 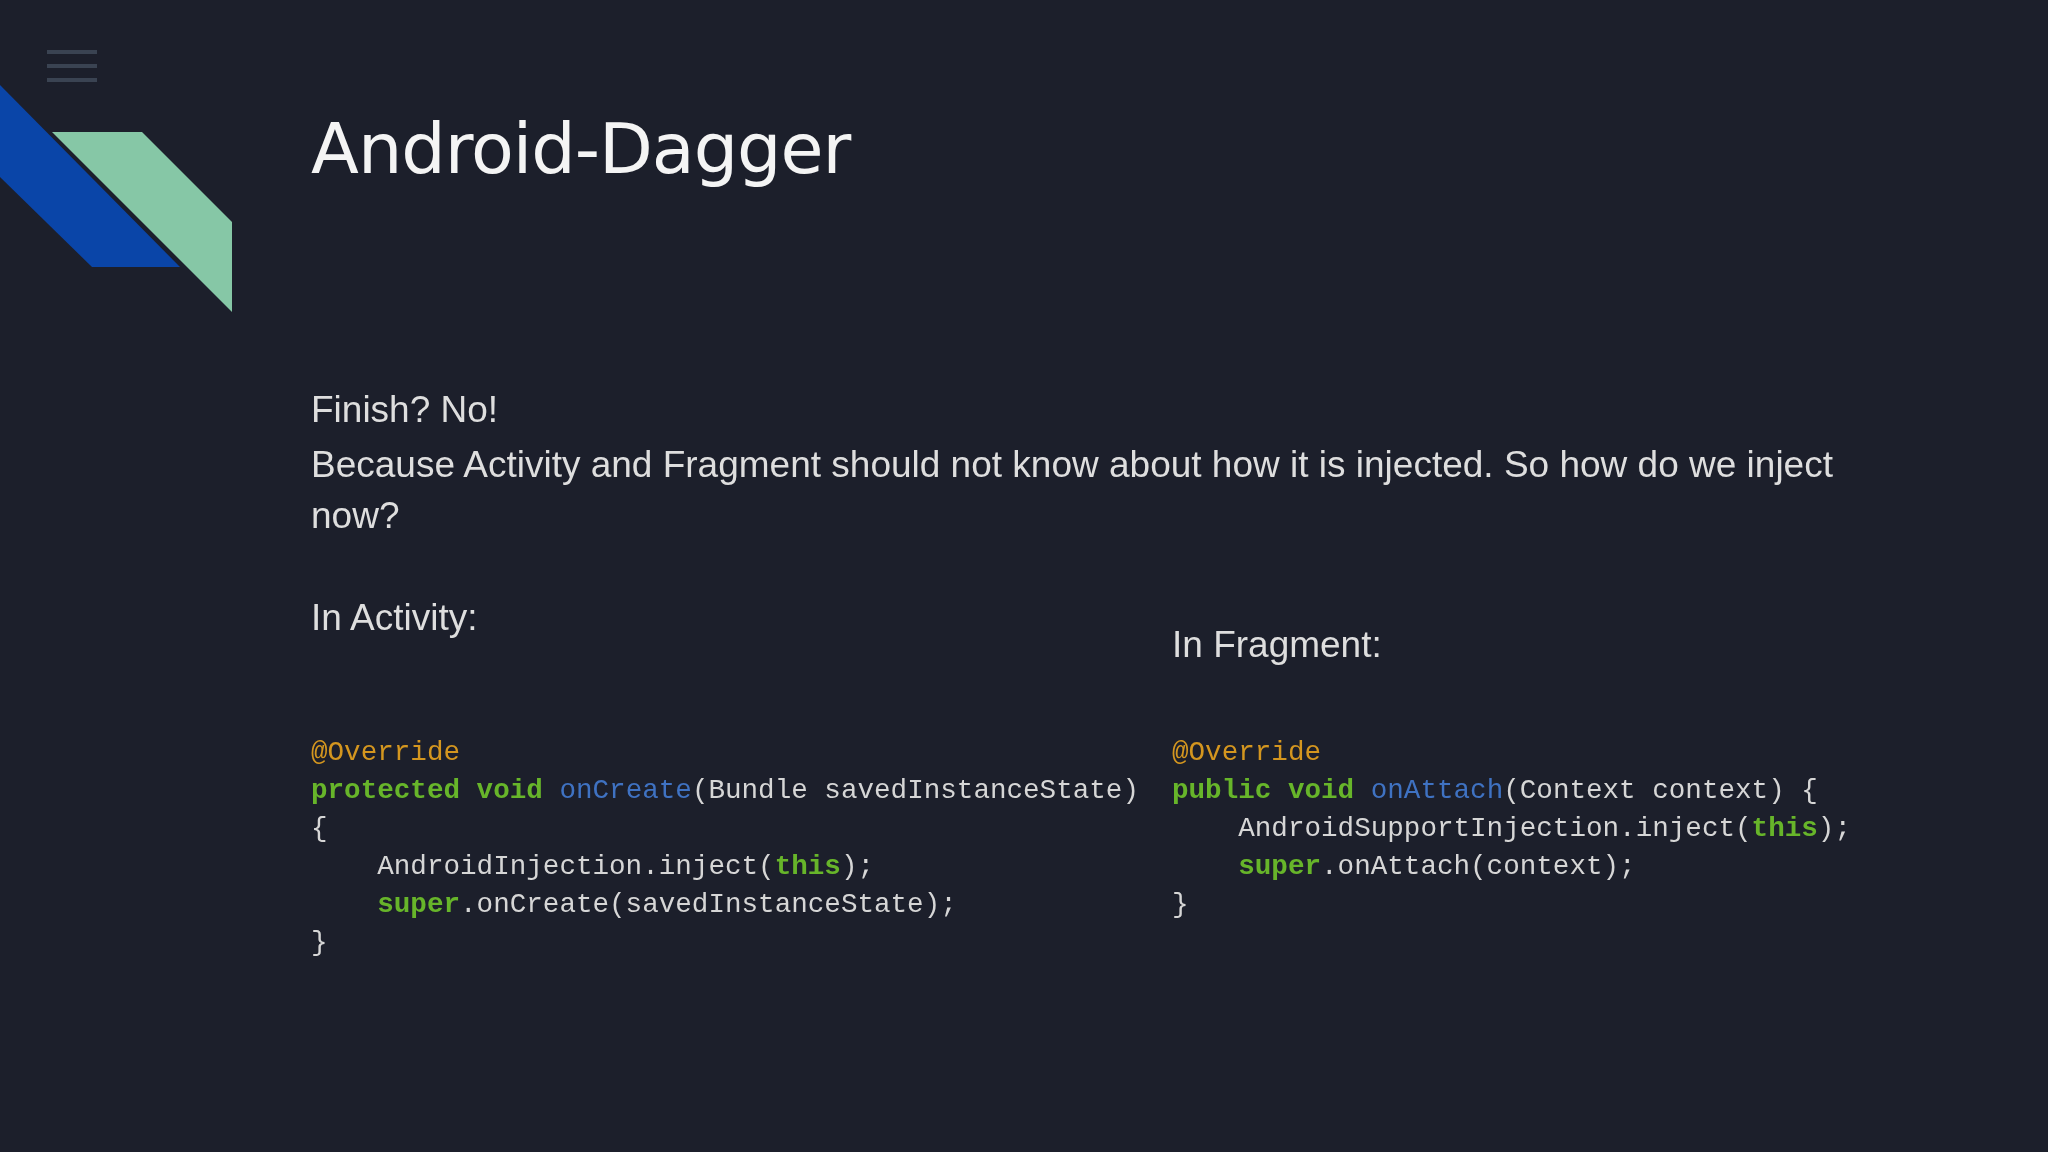 I want to click on body-text: Because Activity and Fragment should not know about how it is injected. So how do we inject now?, so click(x=1072, y=490).